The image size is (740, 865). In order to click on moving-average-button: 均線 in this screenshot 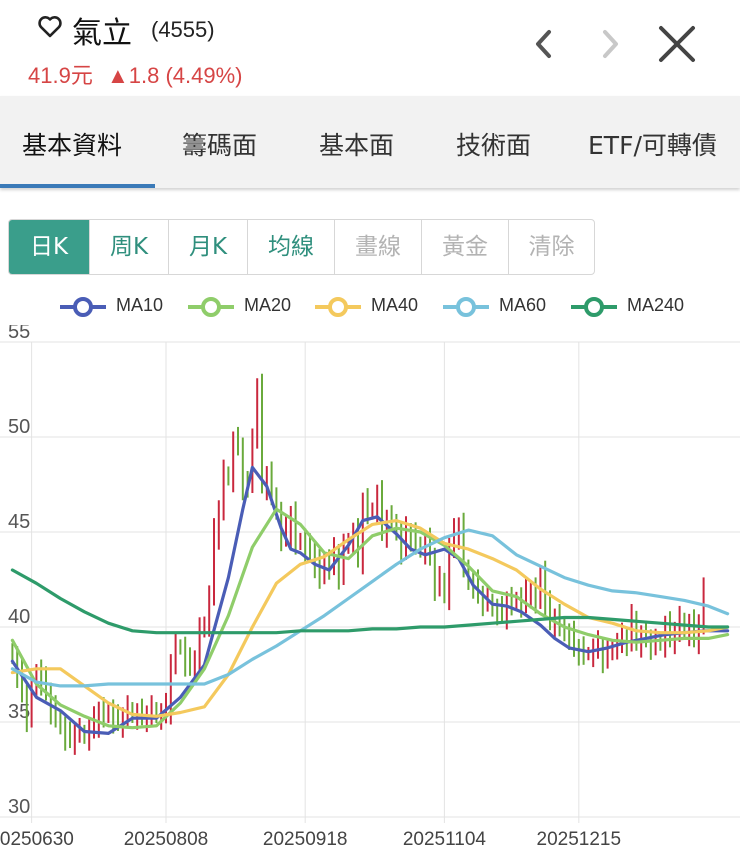, I will do `click(291, 247)`.